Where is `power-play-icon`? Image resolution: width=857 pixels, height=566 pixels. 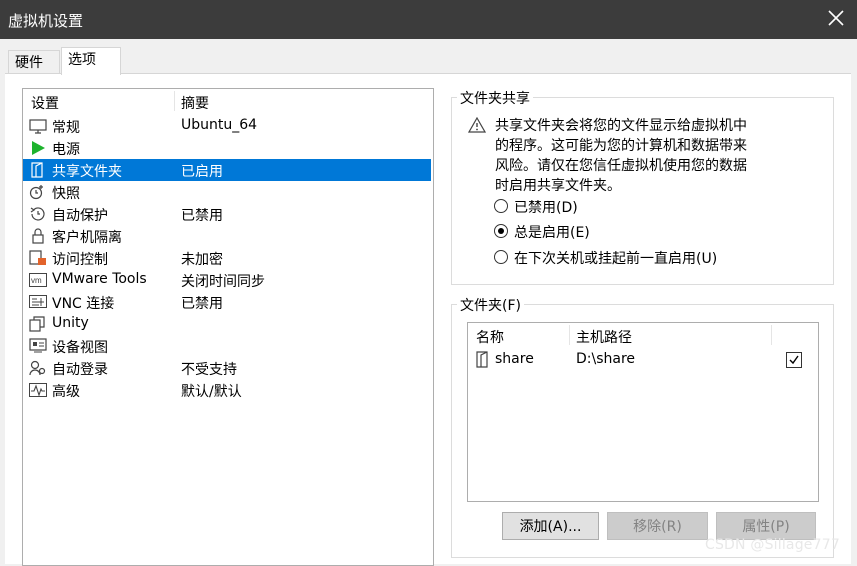
power-play-icon is located at coordinates (38, 148).